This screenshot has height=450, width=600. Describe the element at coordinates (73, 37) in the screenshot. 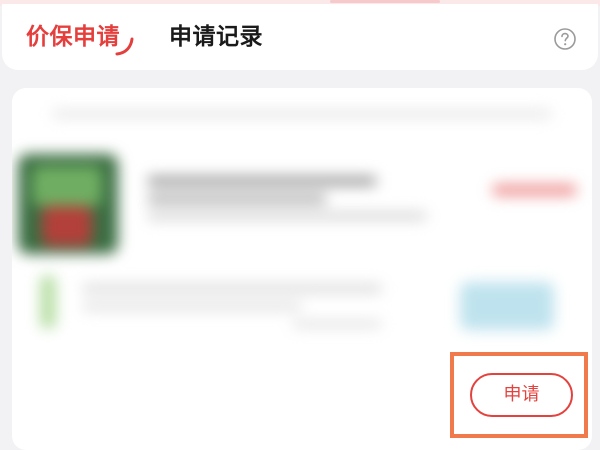

I see `tab-price-protection-apply: 价保申请` at that location.